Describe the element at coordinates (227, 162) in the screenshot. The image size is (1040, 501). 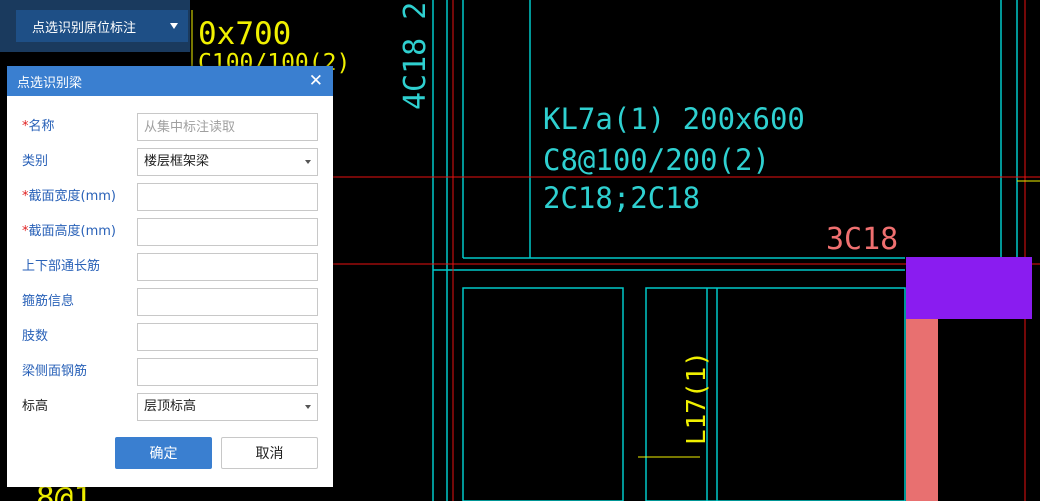
I see `category-select: 楼层框架梁` at that location.